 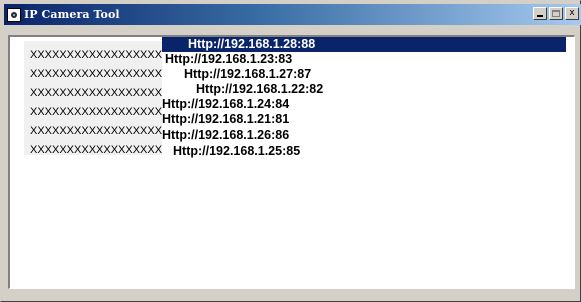 What do you see at coordinates (225, 135) in the screenshot?
I see `camera-url: Http://192.168.1.26:86` at bounding box center [225, 135].